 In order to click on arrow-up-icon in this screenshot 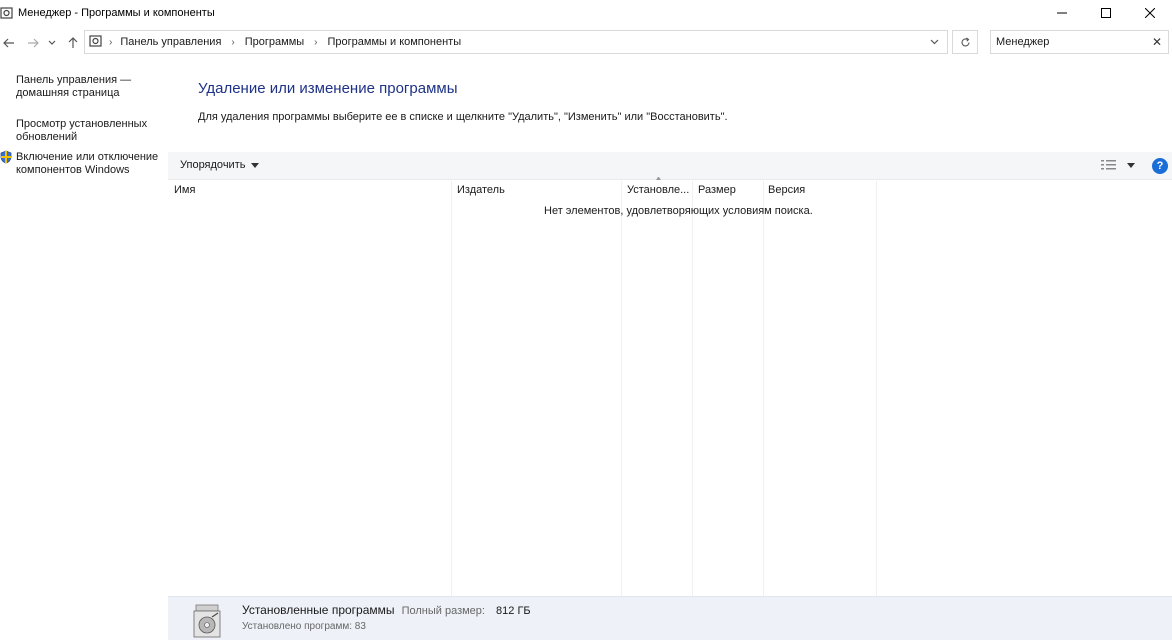, I will do `click(73, 42)`.